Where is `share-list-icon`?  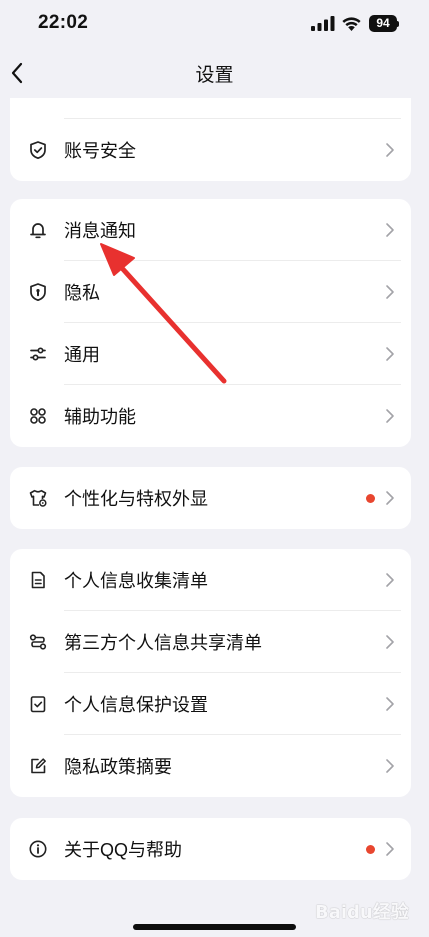
share-list-icon is located at coordinates (38, 642).